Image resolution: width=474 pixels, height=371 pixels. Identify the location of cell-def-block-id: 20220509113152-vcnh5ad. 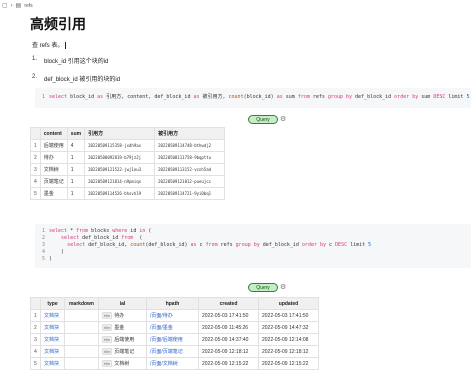
(190, 169).